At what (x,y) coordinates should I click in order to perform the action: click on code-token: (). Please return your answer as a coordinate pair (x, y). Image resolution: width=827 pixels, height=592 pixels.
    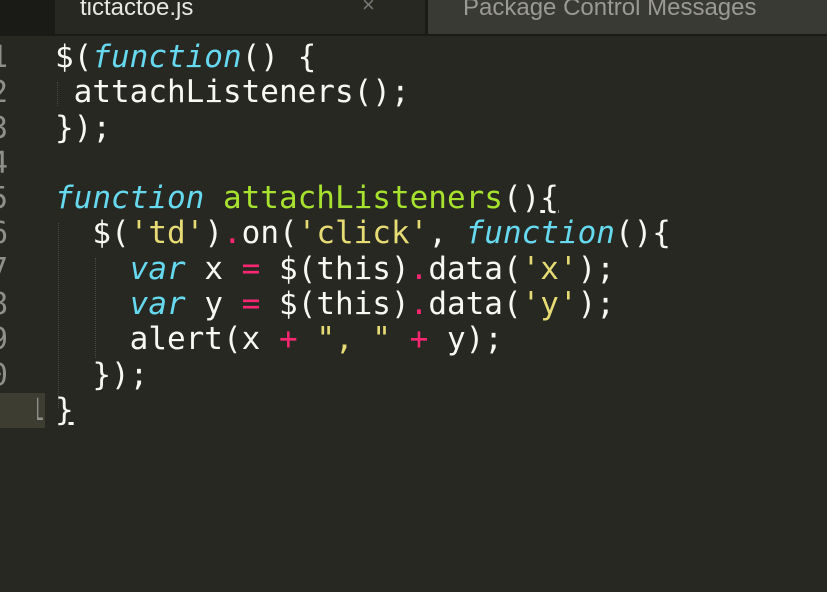
    Looking at the image, I should click on (521, 198).